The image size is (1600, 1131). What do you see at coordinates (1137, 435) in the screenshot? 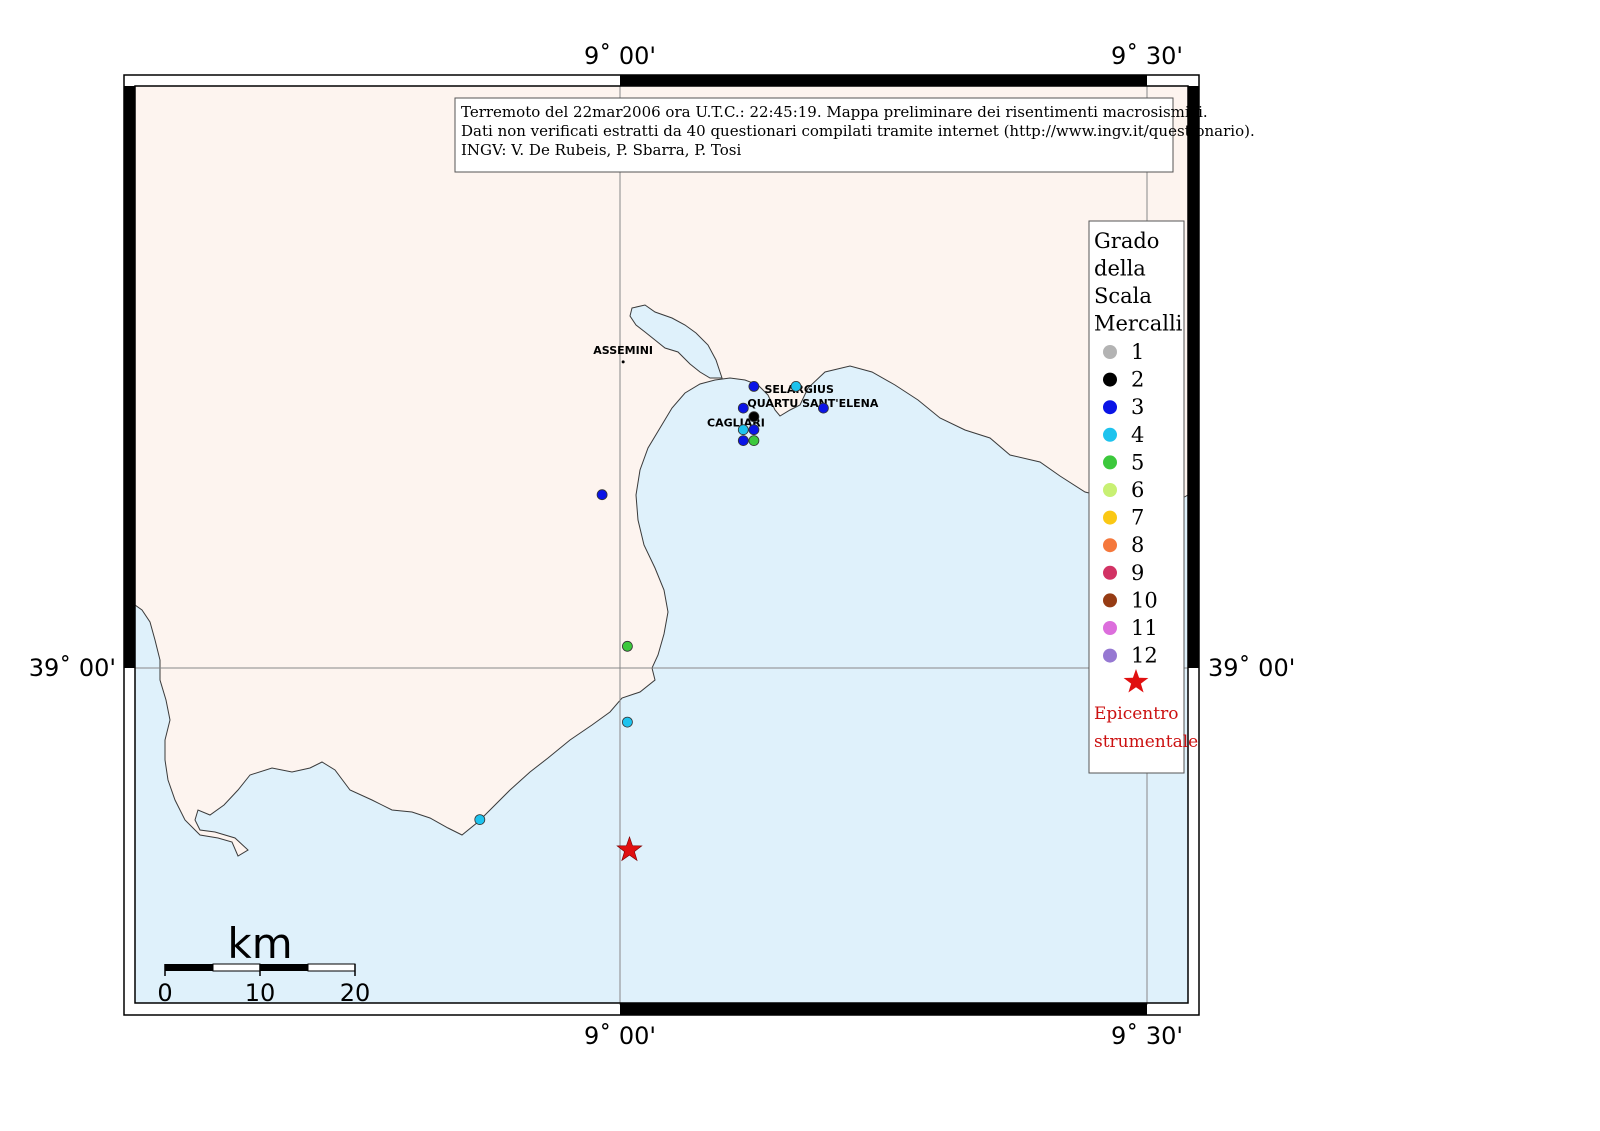
I see `legend-label-4: 4` at bounding box center [1137, 435].